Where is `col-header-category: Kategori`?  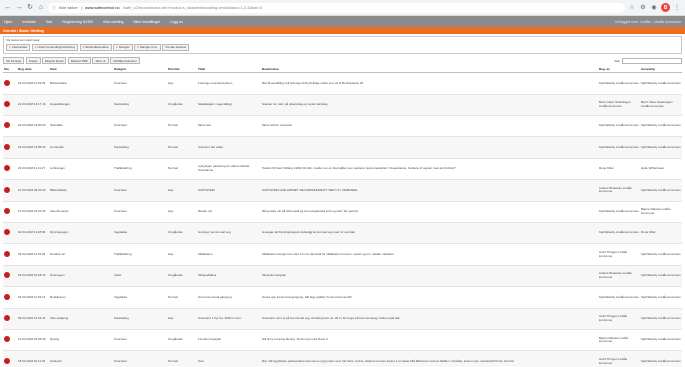 col-header-category: Kategori is located at coordinates (140, 69).